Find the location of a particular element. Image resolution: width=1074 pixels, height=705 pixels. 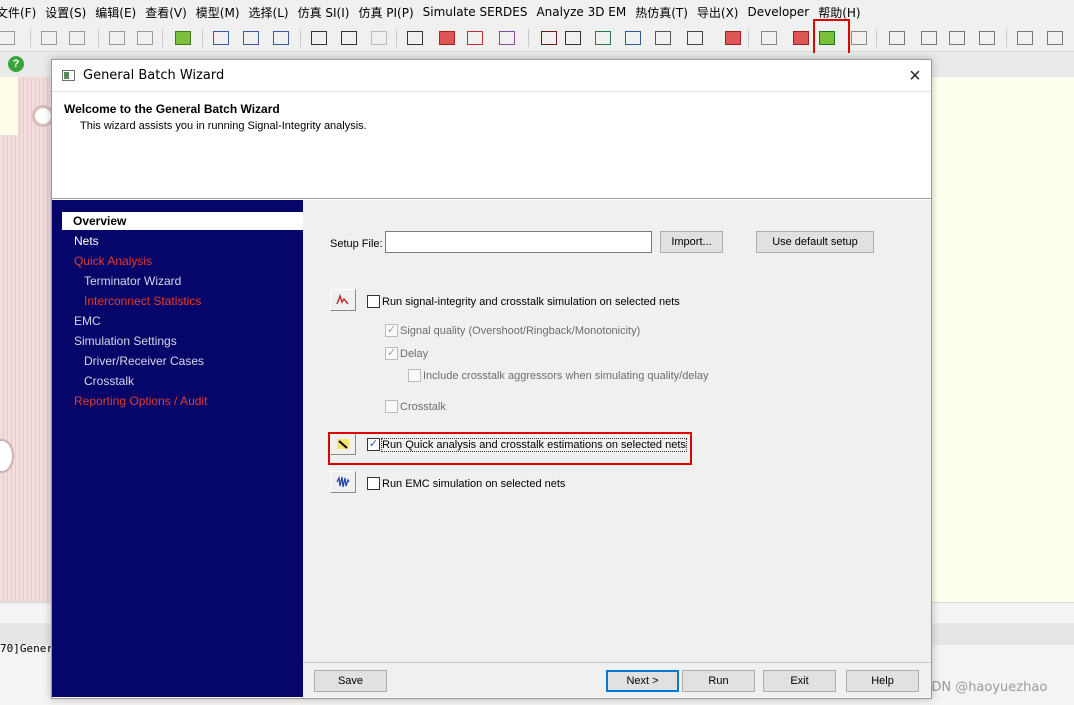

pcb-icon is located at coordinates (603, 38).